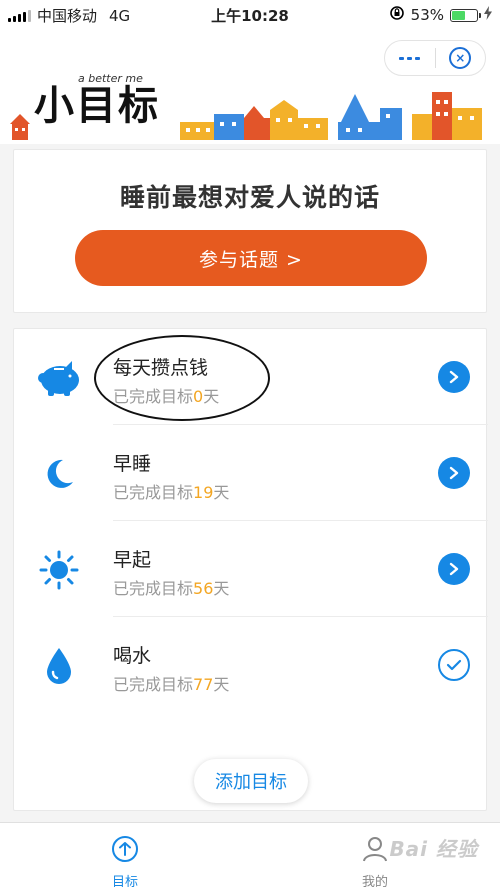 The height and width of the screenshot is (889, 500). I want to click on more-dots-icon, so click(410, 58).